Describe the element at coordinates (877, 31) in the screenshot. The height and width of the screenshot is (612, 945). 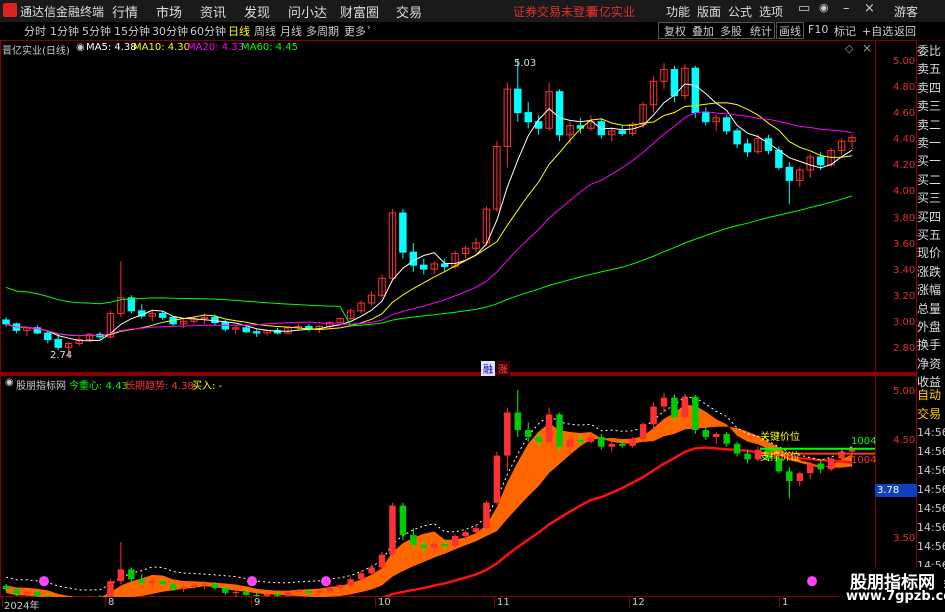
I see `tool-add-favorite: +自选` at that location.